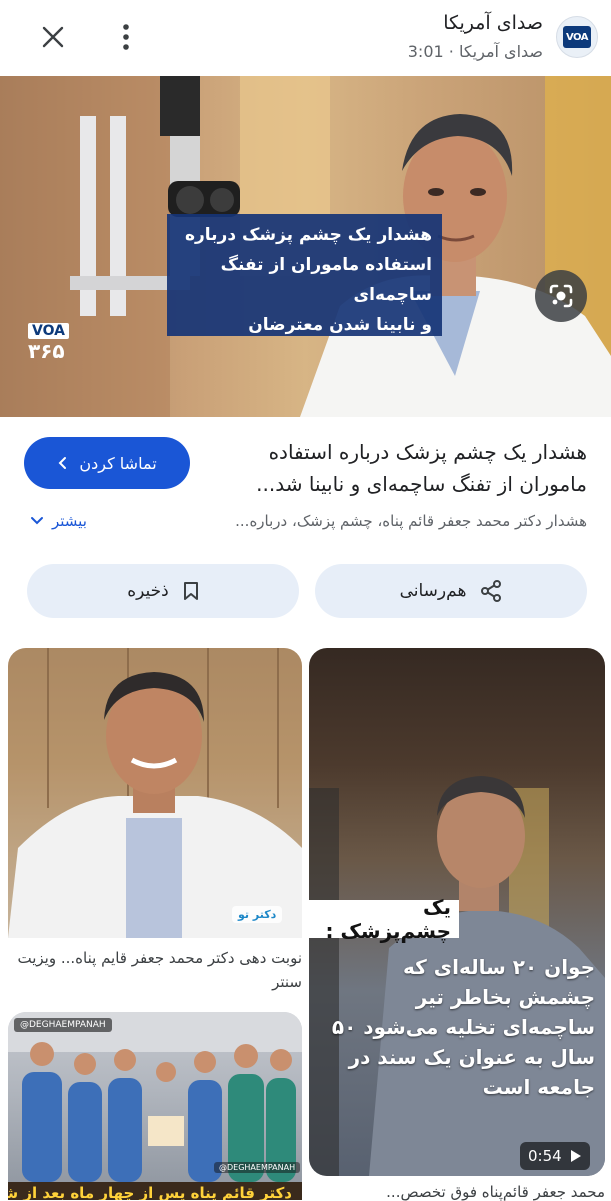  I want to click on lens-icon, so click(561, 296).